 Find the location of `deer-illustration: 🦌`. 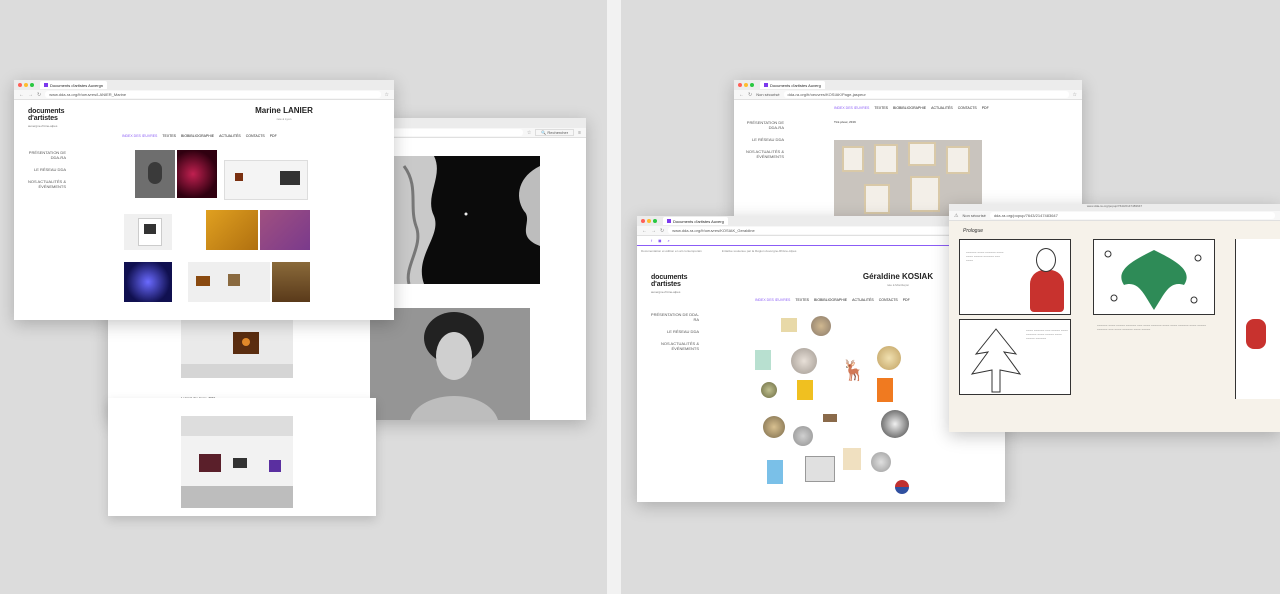

deer-illustration: 🦌 is located at coordinates (853, 371).